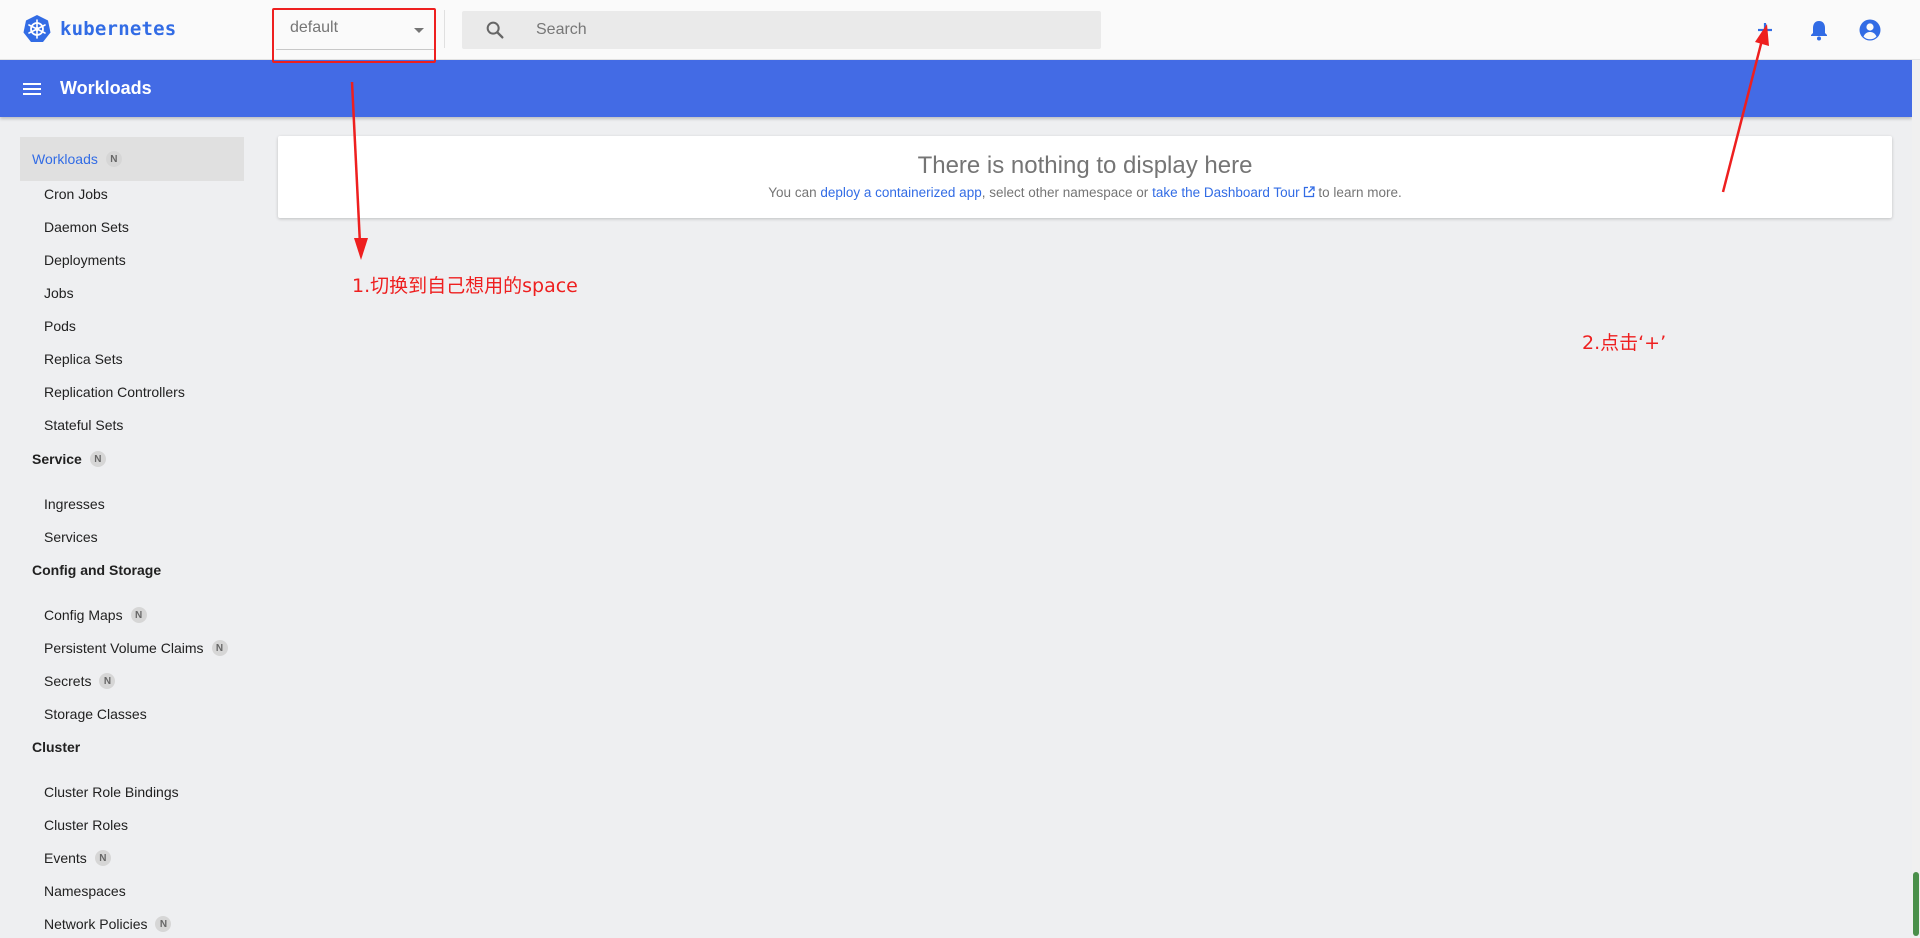 This screenshot has width=1920, height=938. What do you see at coordinates (106, 88) in the screenshot?
I see `page-title: Workloads` at bounding box center [106, 88].